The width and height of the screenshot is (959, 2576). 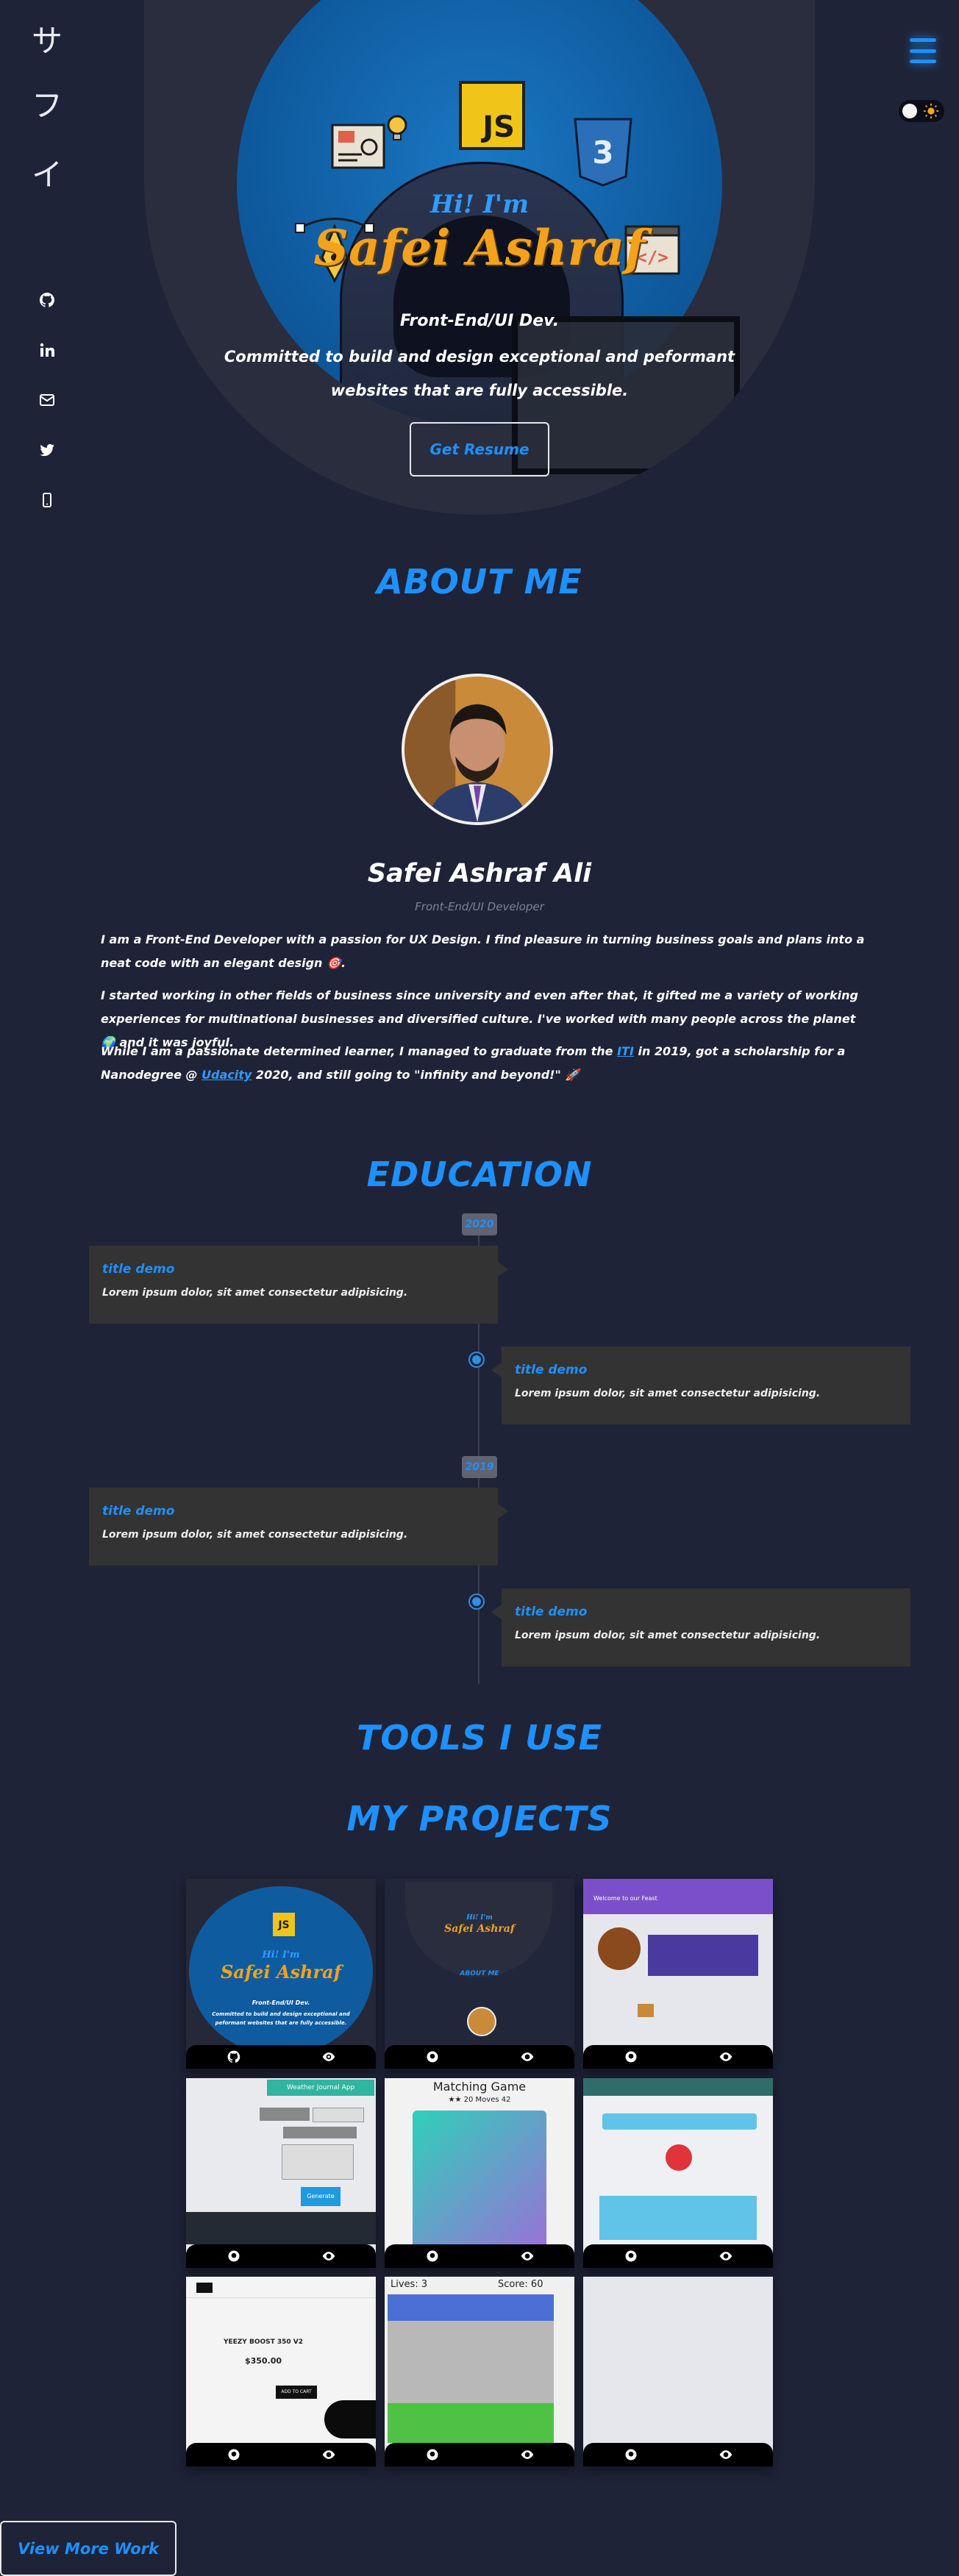 What do you see at coordinates (321, 2196) in the screenshot?
I see `project-generate-button: Generate` at bounding box center [321, 2196].